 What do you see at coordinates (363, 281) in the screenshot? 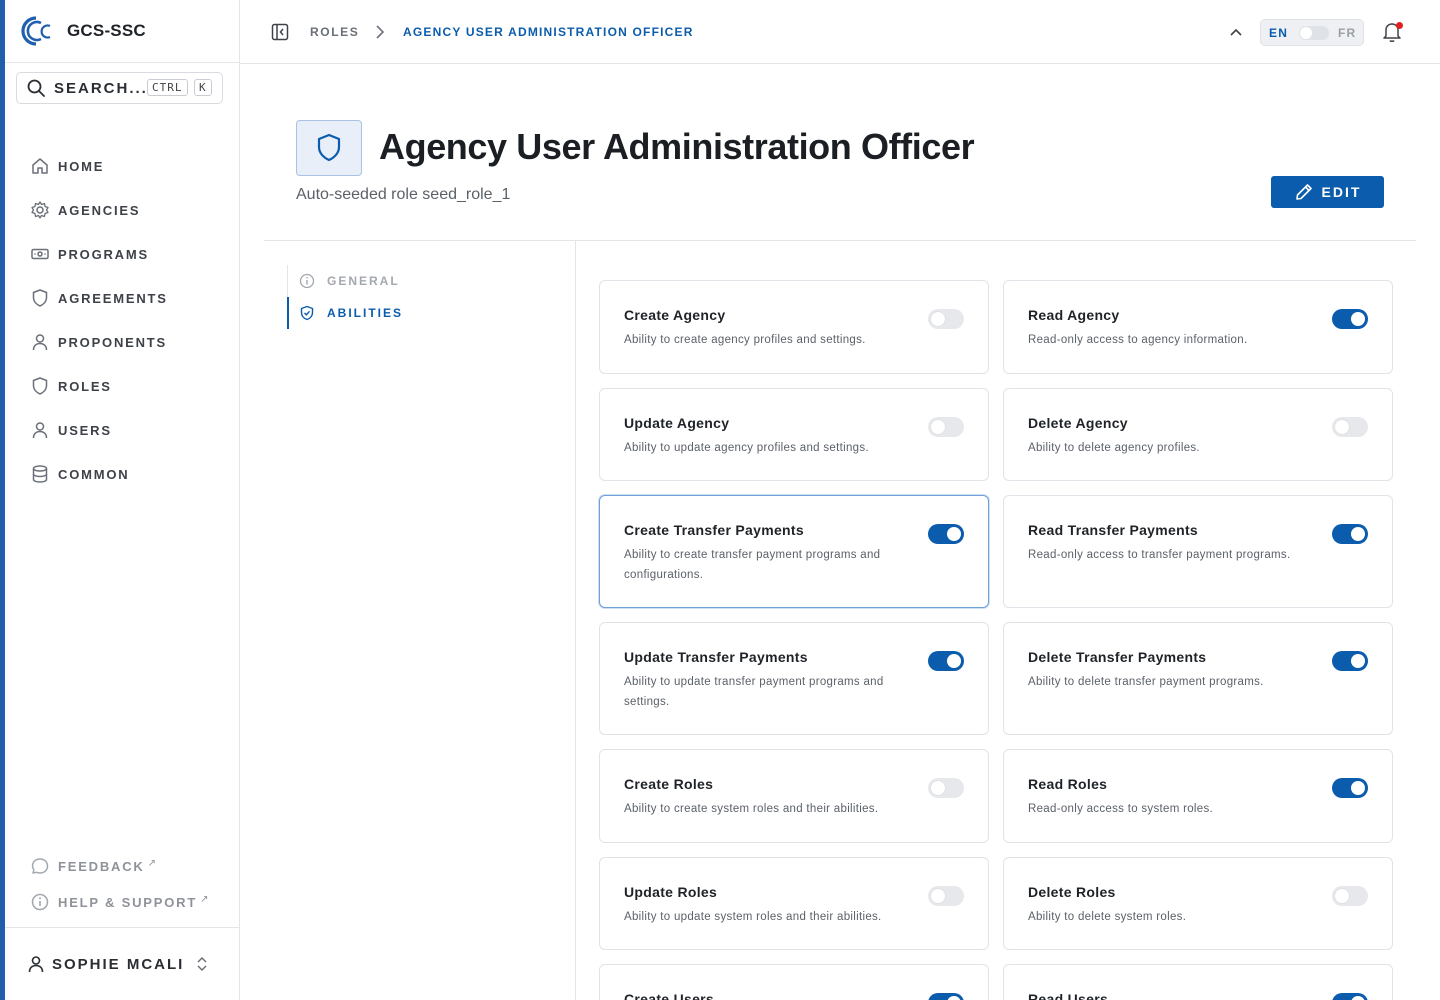
I see `section-tab-label: GENERAL` at bounding box center [363, 281].